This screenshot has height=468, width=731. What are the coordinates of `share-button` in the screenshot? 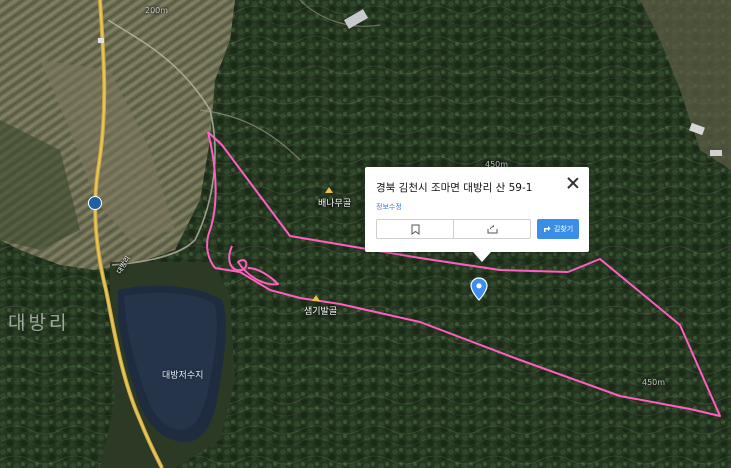 It's located at (491, 229).